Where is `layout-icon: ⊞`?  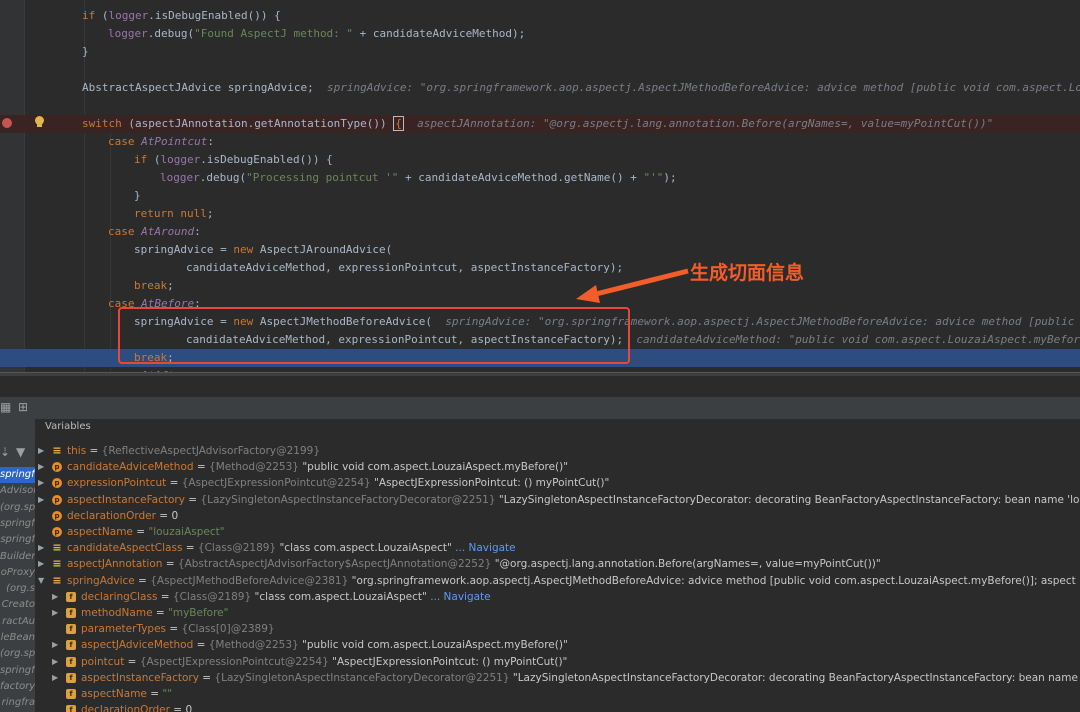 layout-icon: ⊞ is located at coordinates (23, 407).